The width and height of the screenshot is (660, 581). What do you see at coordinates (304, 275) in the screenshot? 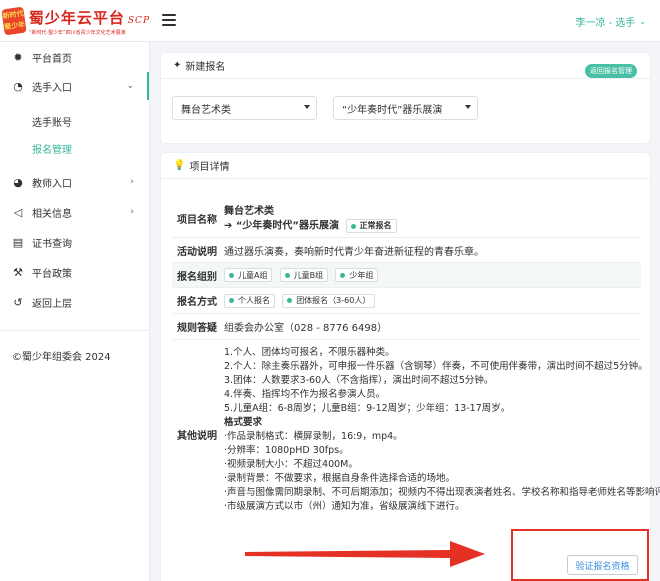
I see `group-chip: 儿童B组` at bounding box center [304, 275].